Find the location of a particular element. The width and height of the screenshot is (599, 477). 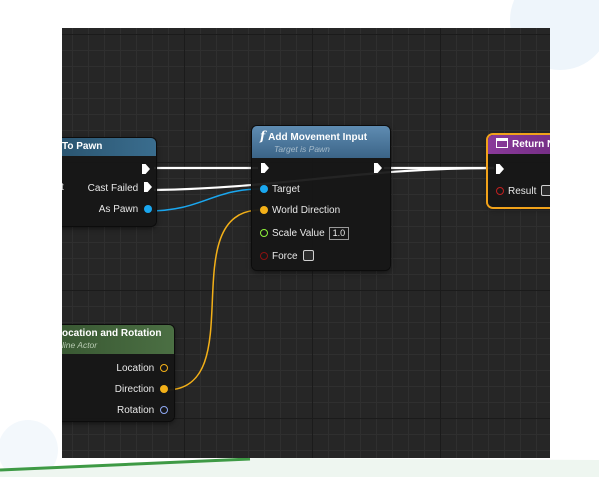

return-node-header: Return N is located at coordinates (519, 144).